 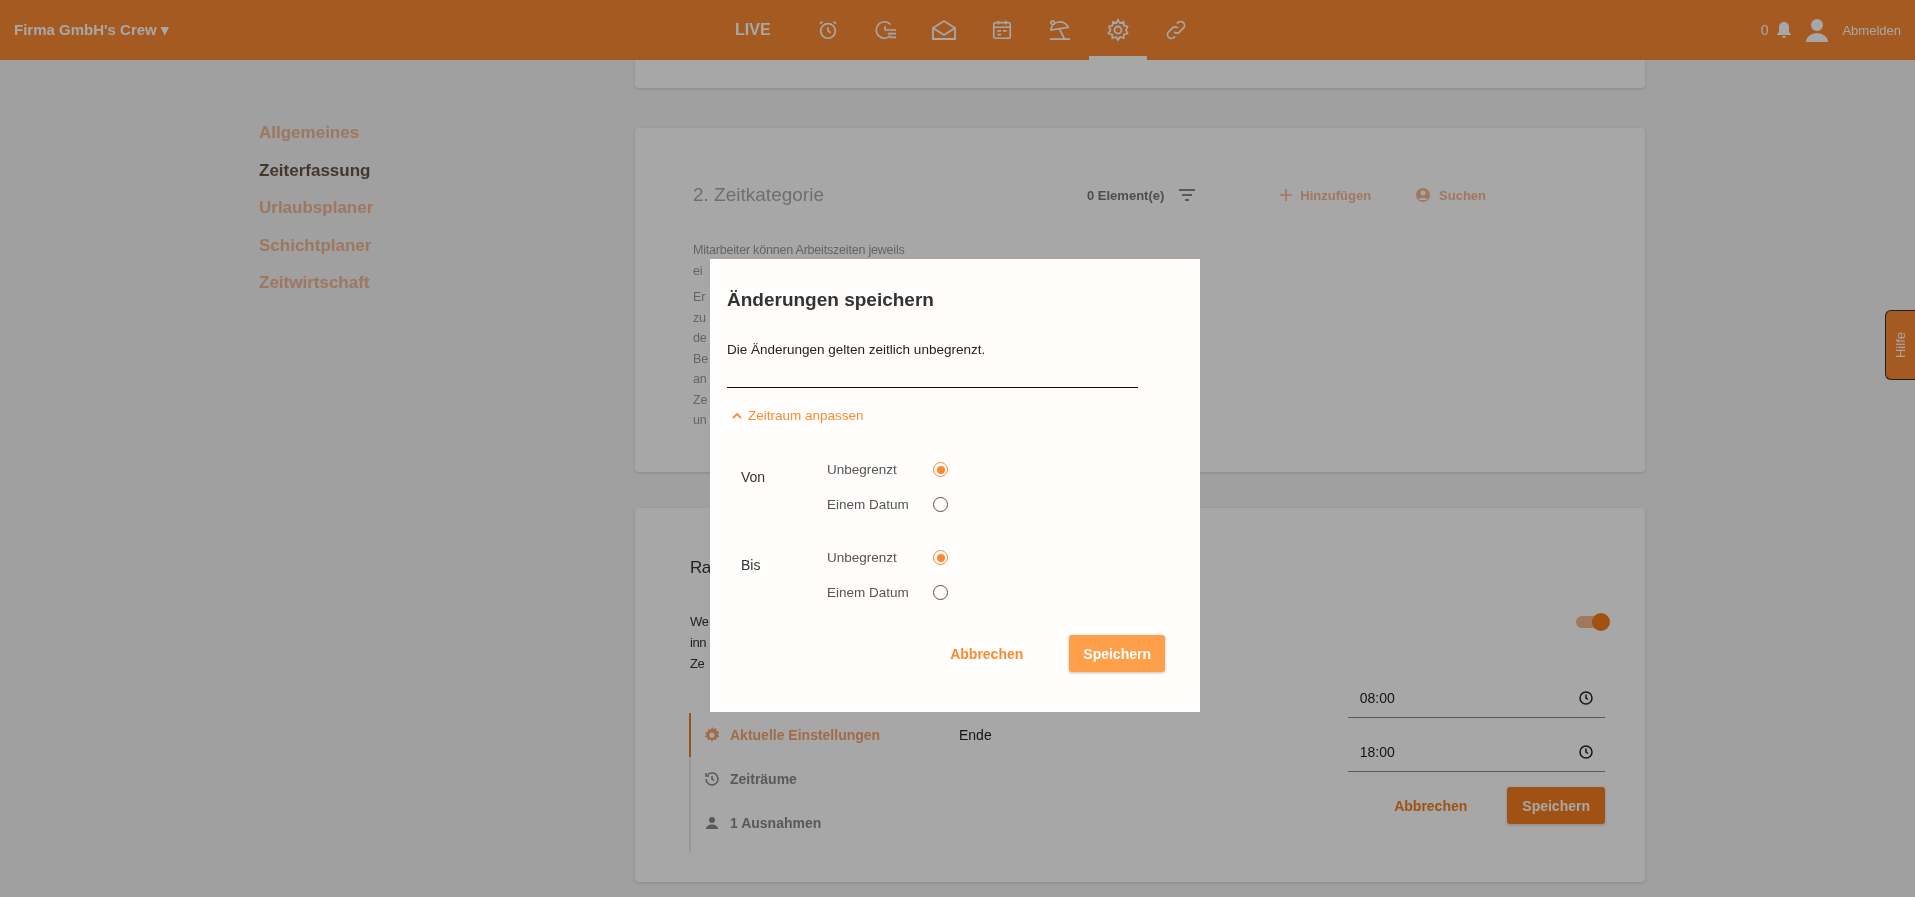 I want to click on bell-icon, so click(x=1784, y=30).